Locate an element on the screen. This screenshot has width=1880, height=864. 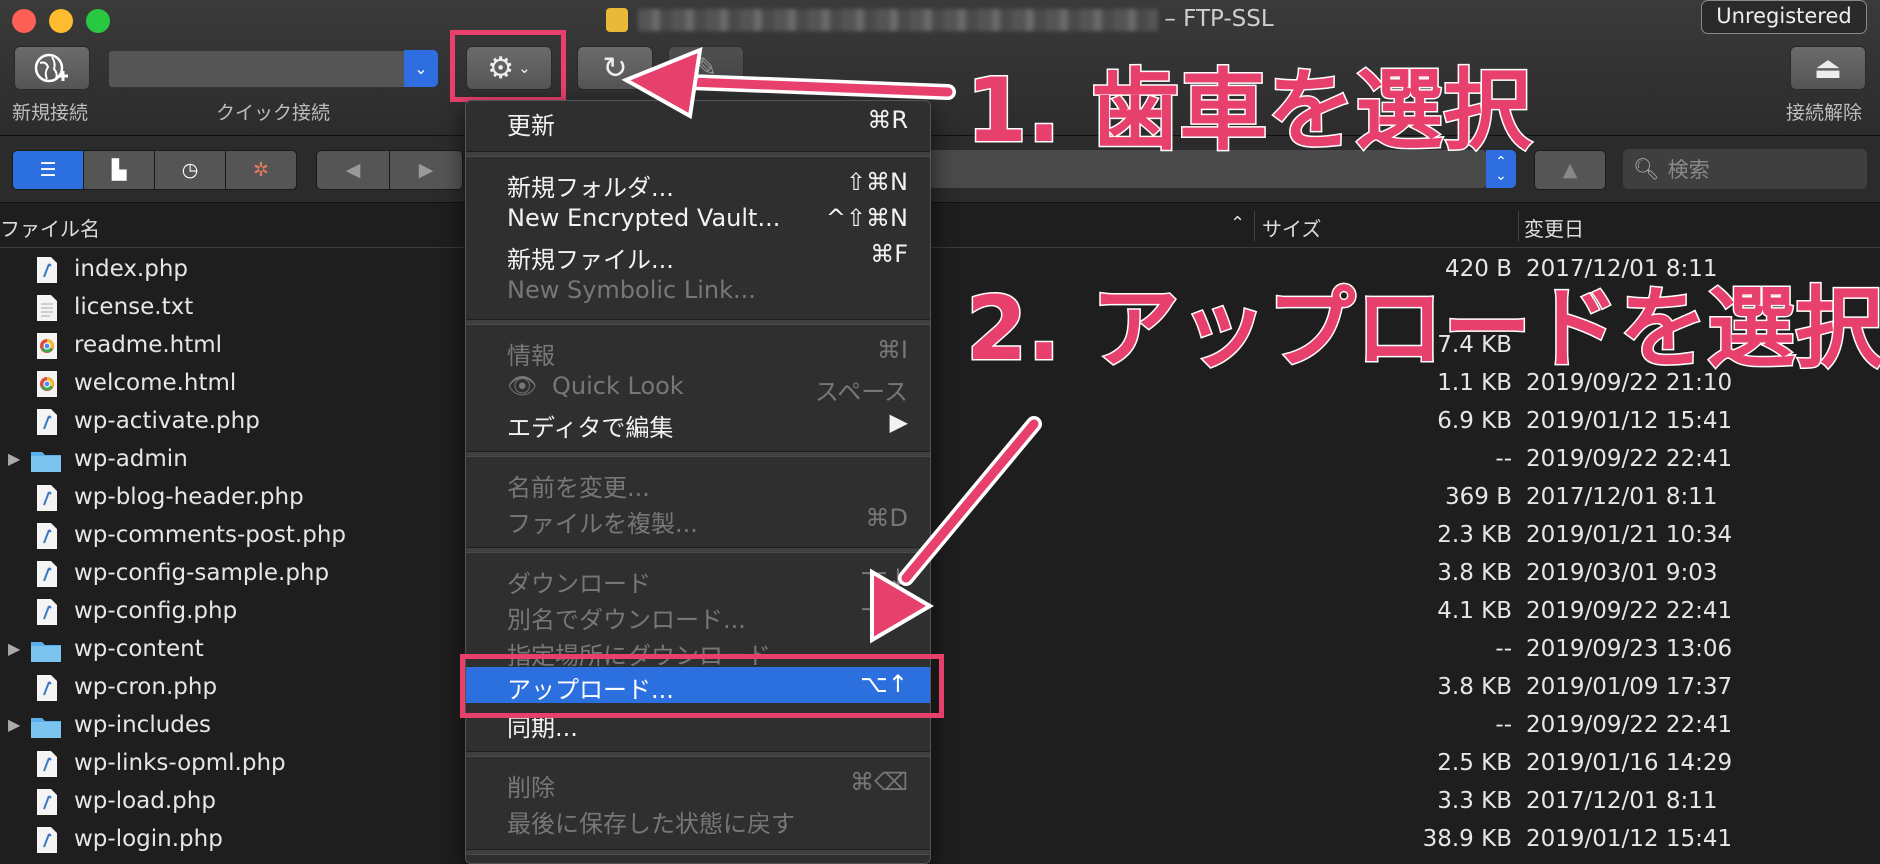
annotation-step1: 1. 歯車を選択 is located at coordinates (1248, 111).